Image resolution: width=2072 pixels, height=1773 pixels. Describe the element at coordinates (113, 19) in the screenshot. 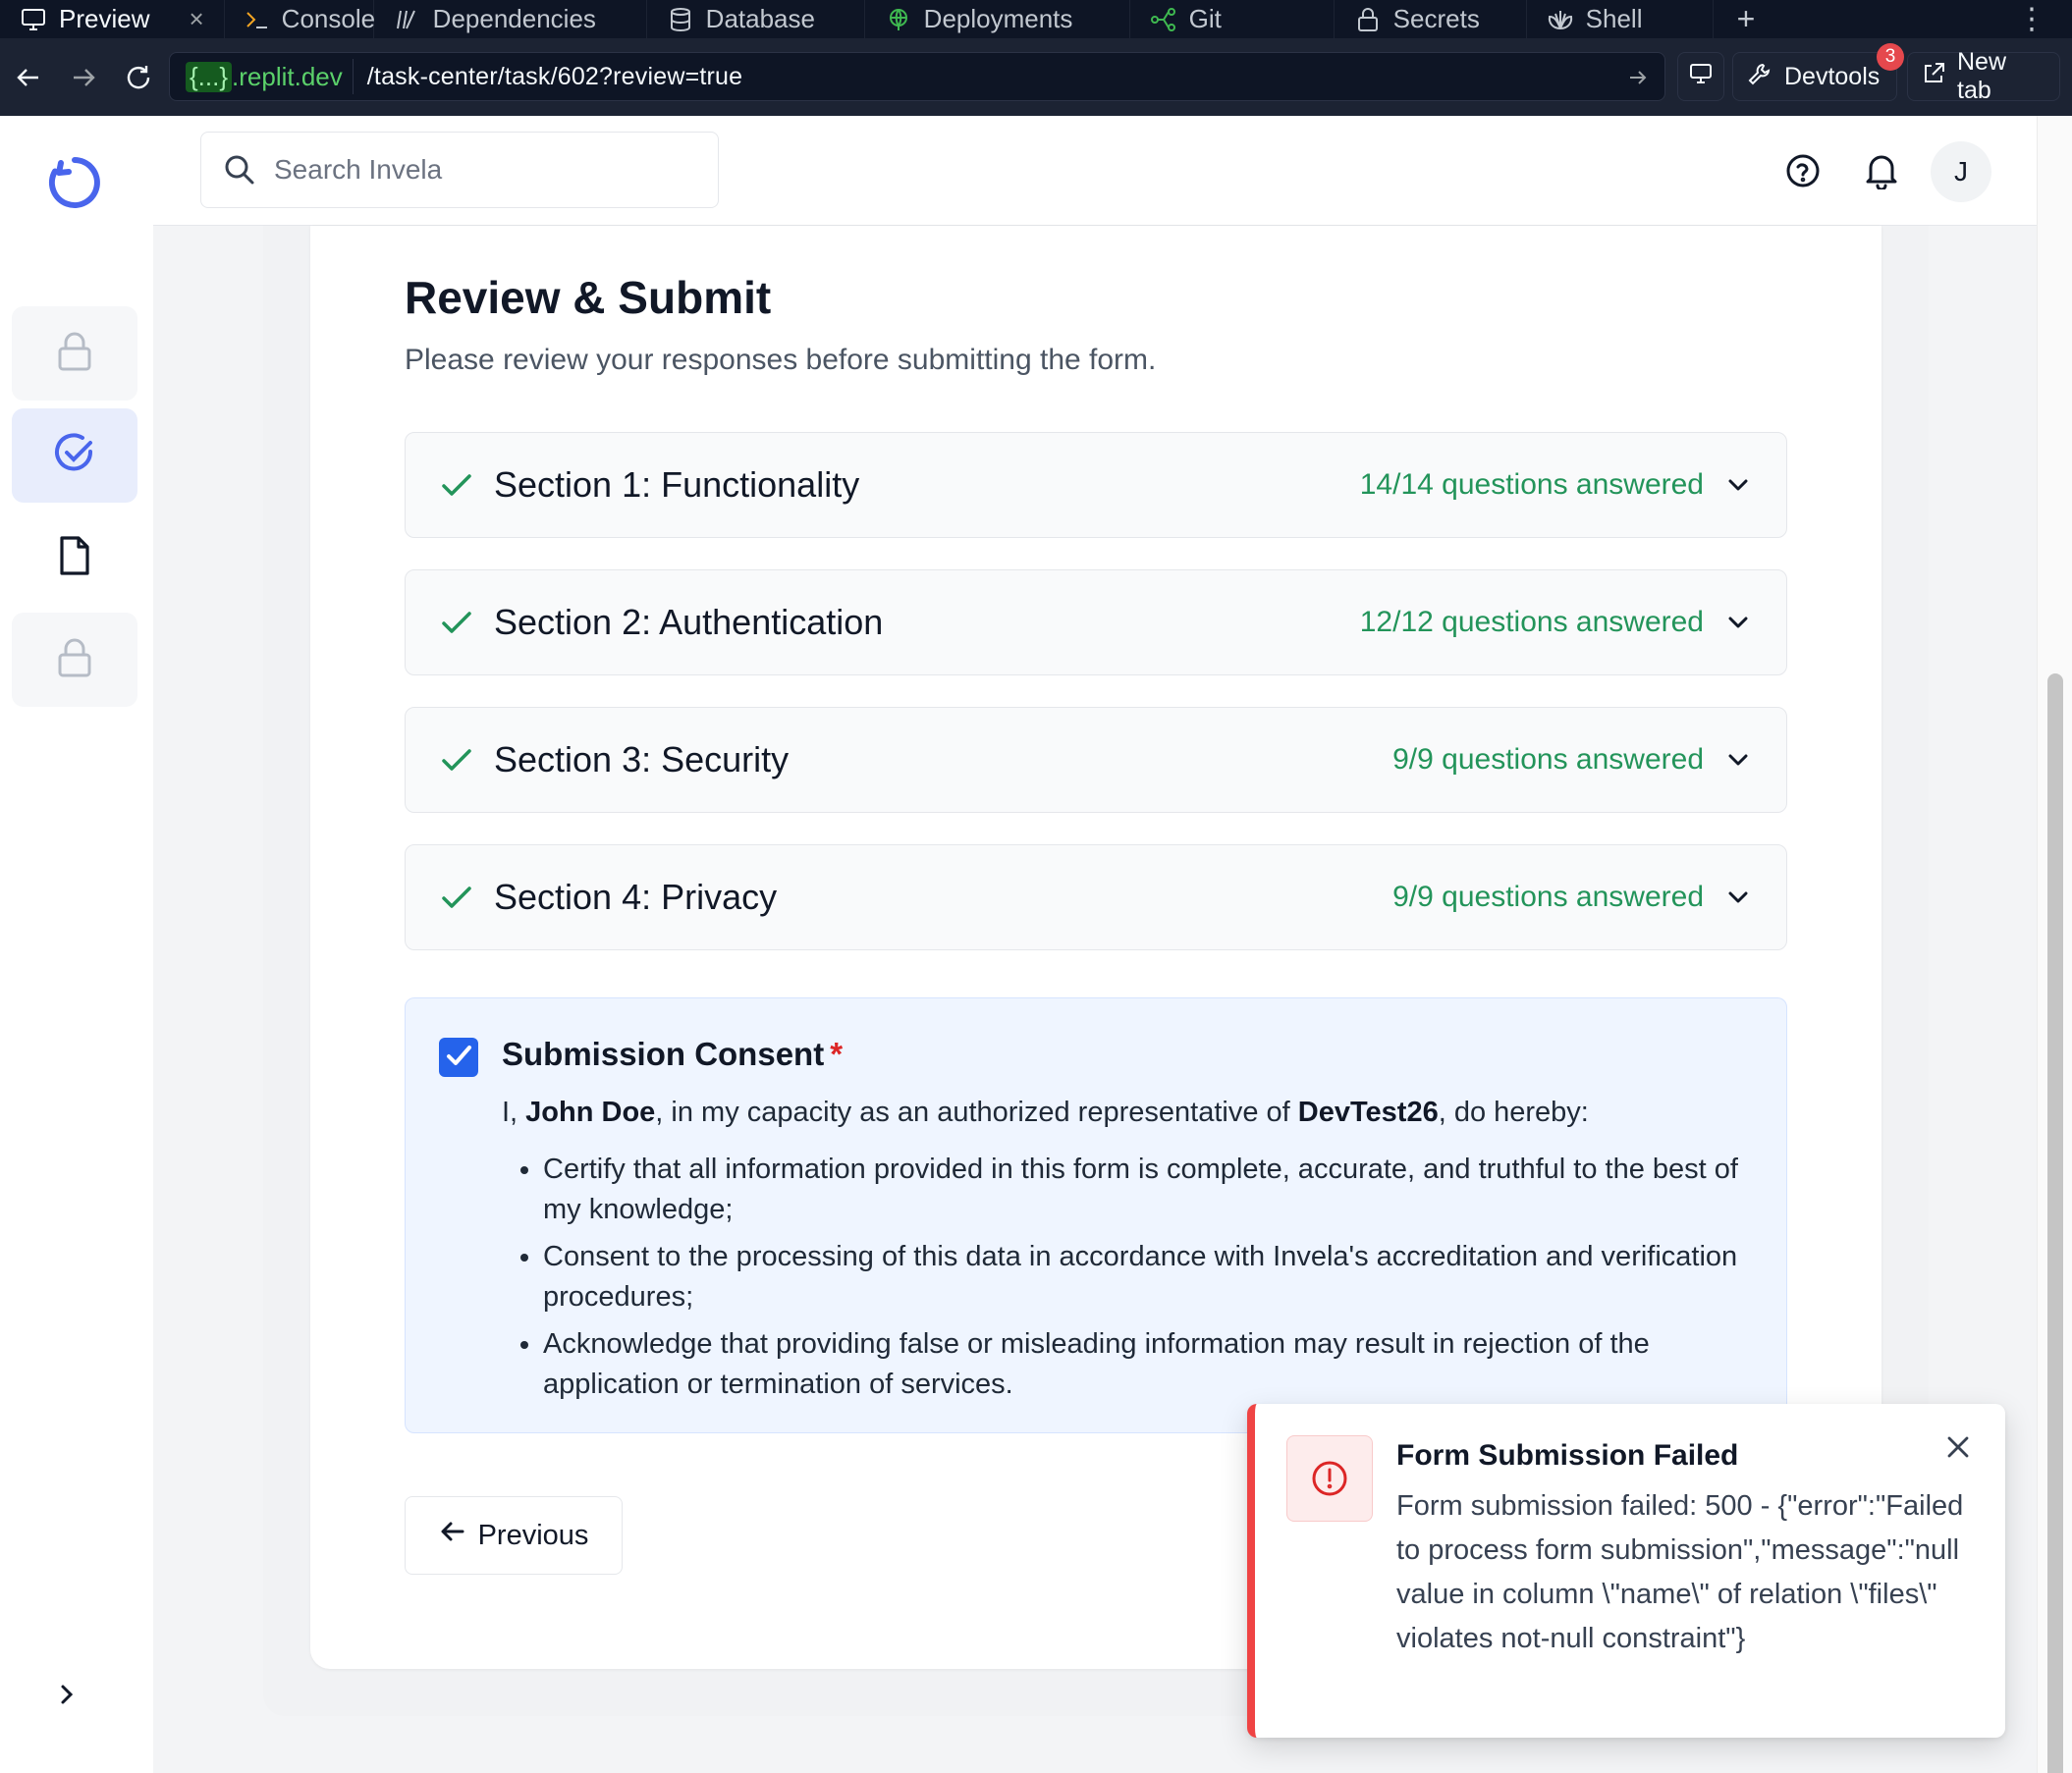

I see `tab-preview: Preview ×` at that location.